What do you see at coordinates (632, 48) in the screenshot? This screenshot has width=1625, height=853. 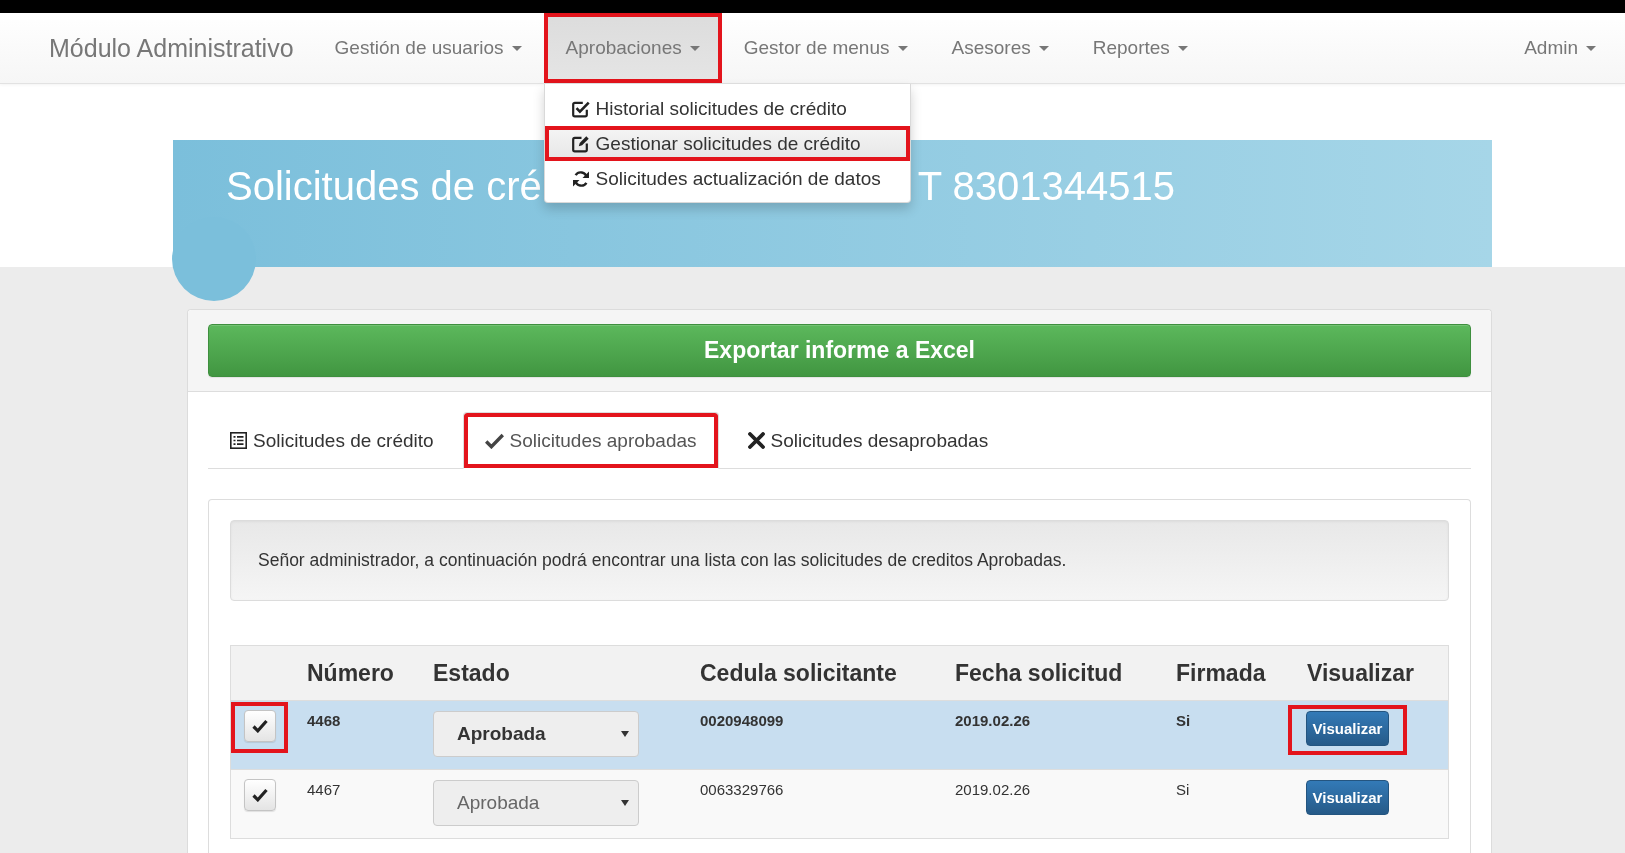 I see `nav-menu-item: Aprobaciones` at bounding box center [632, 48].